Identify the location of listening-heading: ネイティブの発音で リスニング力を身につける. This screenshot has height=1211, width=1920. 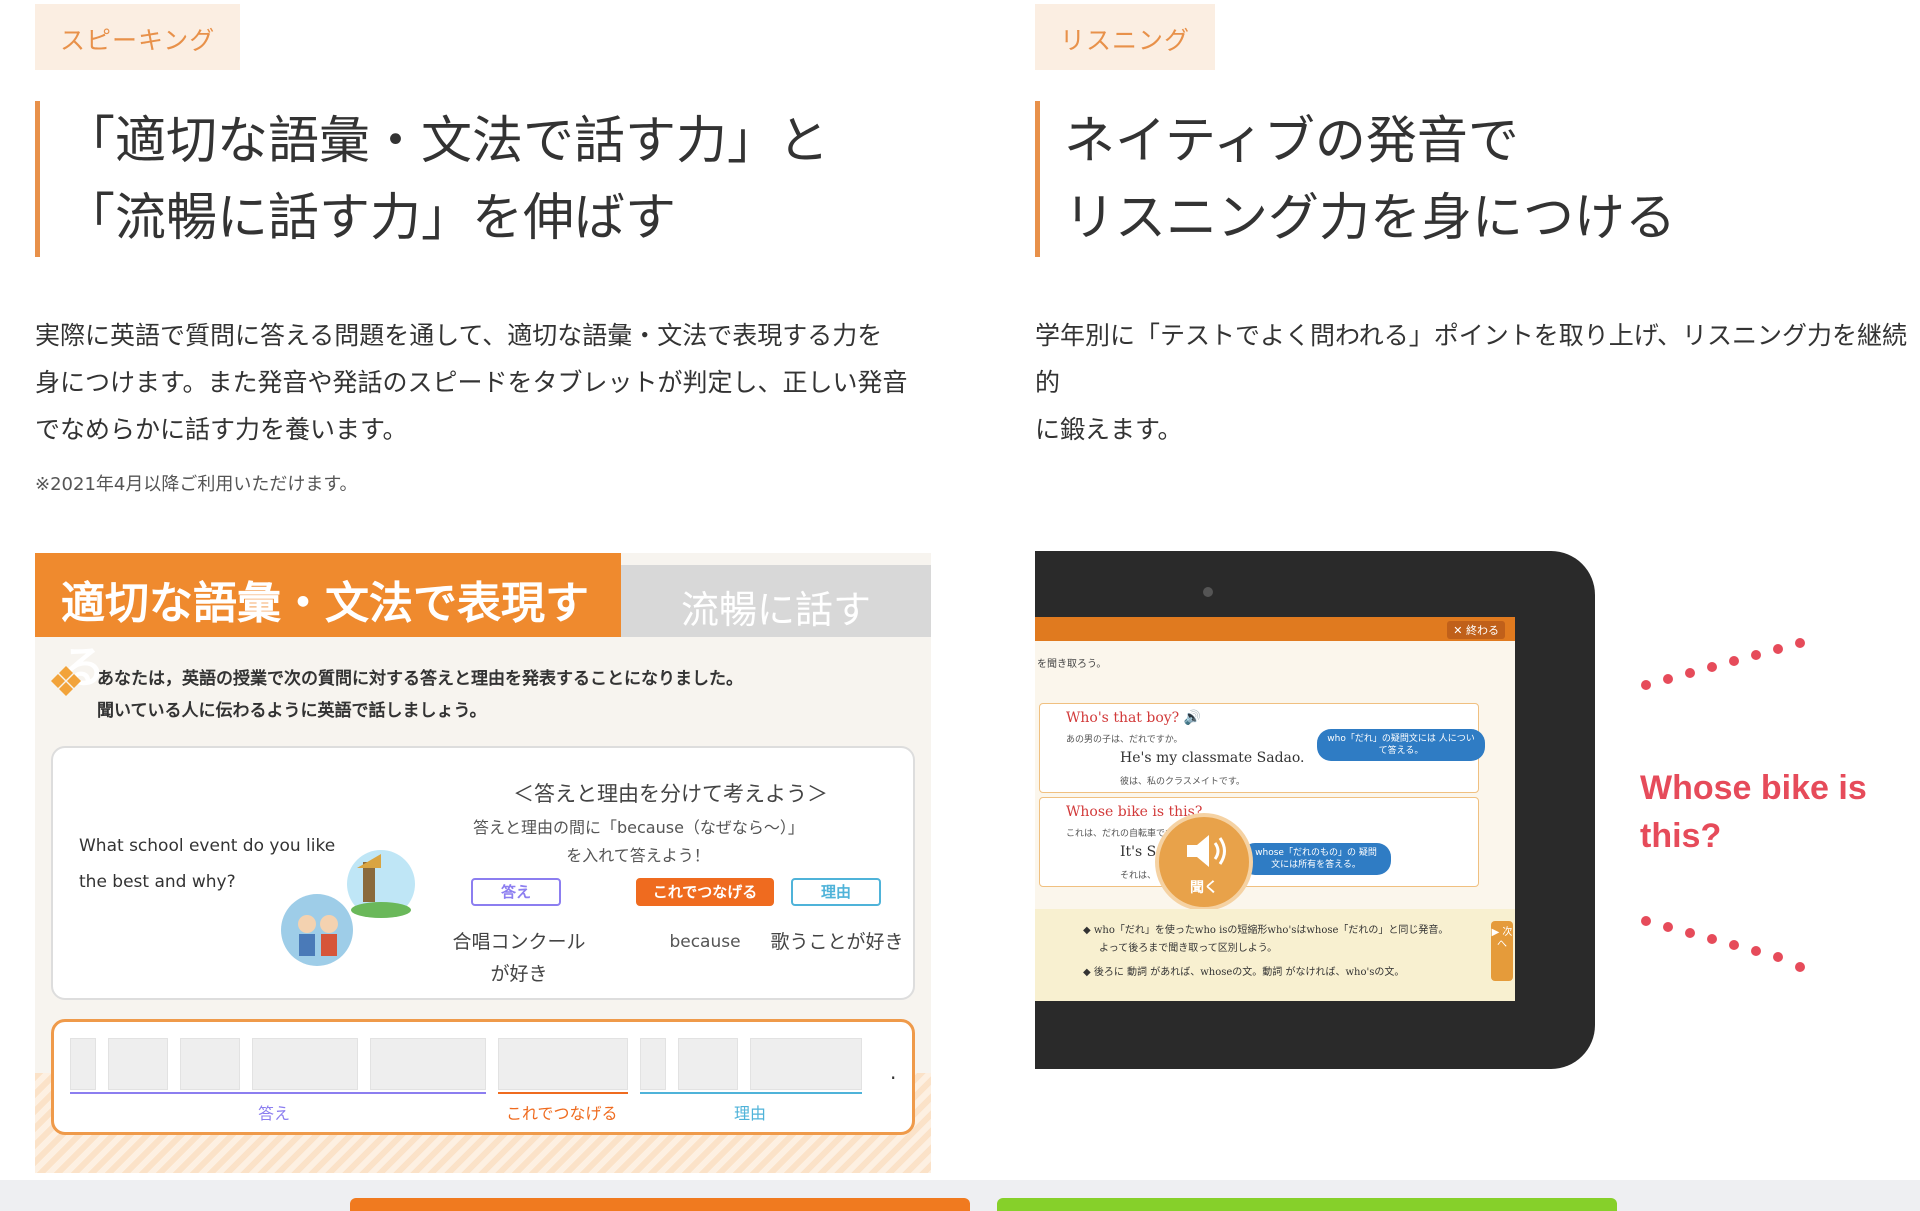
(1477, 179).